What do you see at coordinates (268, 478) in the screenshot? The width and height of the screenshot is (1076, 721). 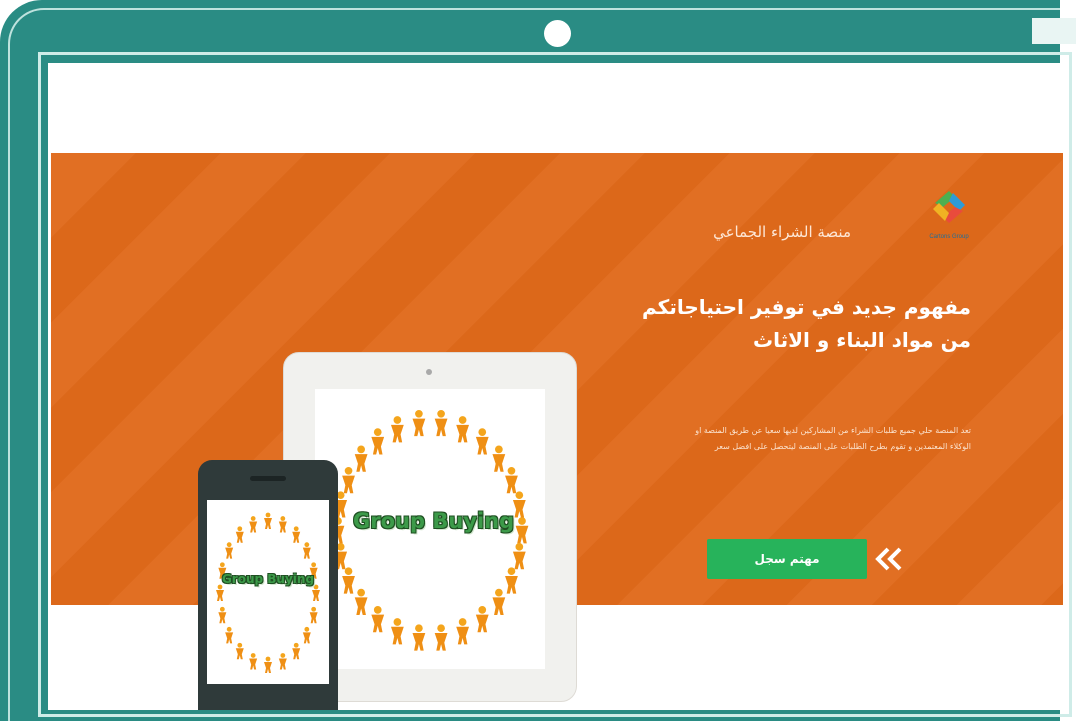 I see `phone-speaker` at bounding box center [268, 478].